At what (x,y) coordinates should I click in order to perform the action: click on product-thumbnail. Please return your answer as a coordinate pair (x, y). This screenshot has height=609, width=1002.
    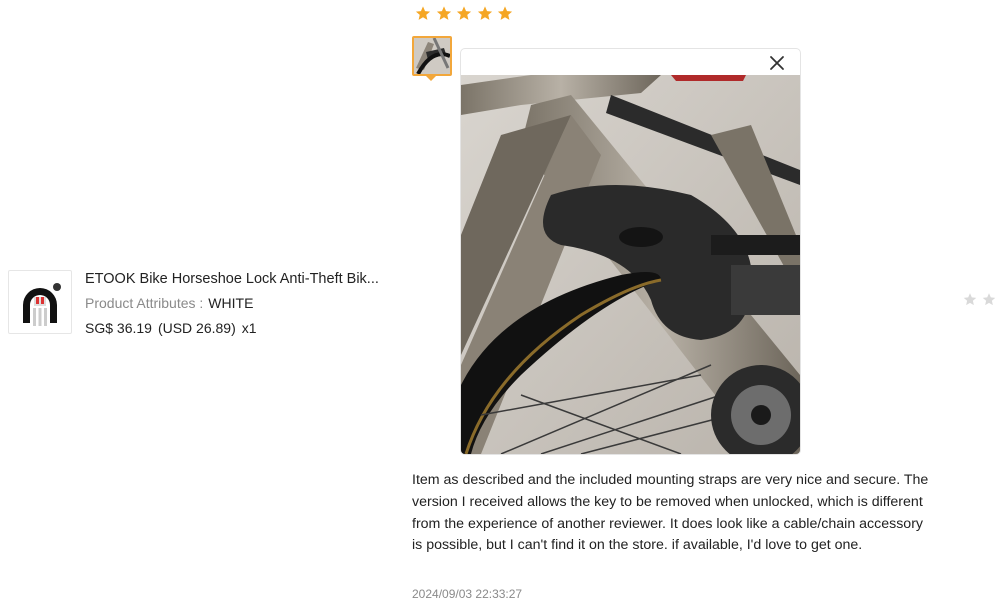
    Looking at the image, I should click on (40, 302).